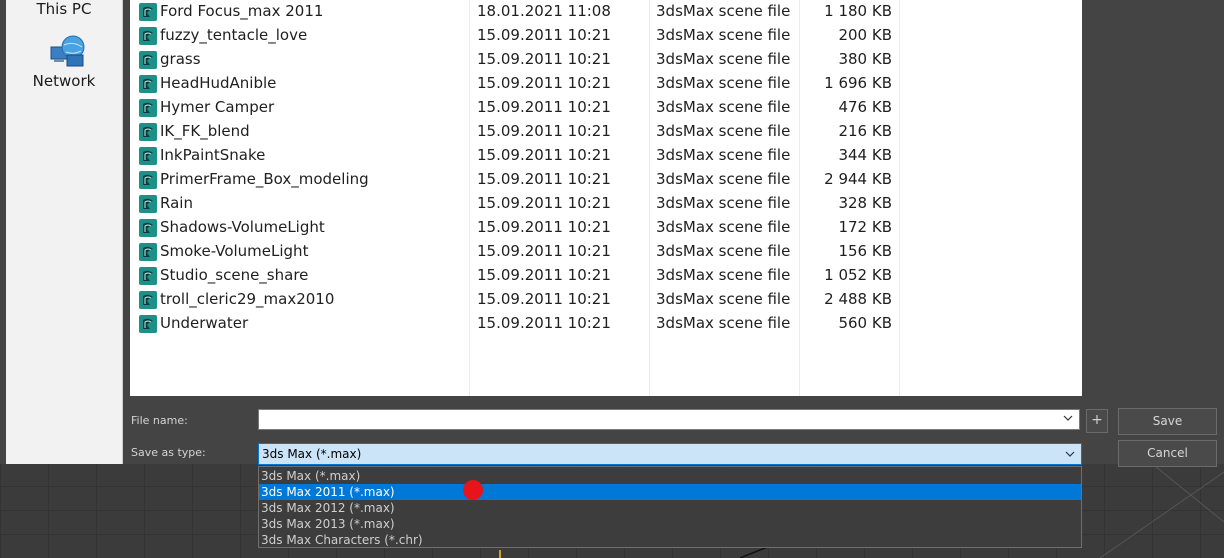 The width and height of the screenshot is (1224, 558). Describe the element at coordinates (217, 107) in the screenshot. I see `file-name: Hymer Camper` at that location.